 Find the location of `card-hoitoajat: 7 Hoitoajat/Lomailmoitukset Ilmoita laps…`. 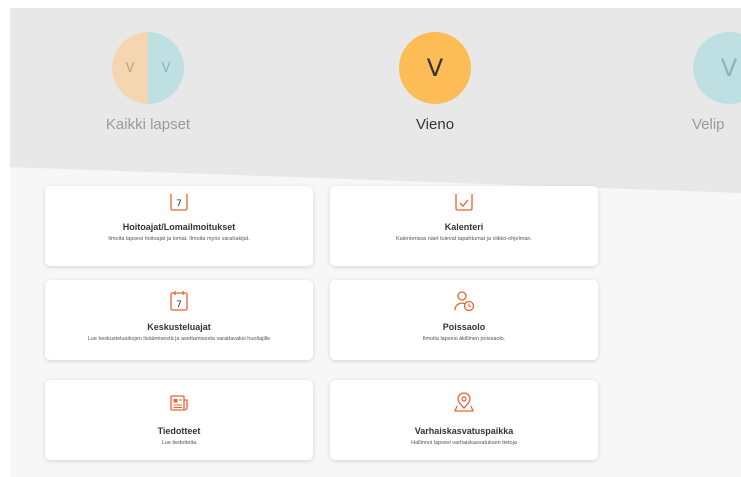

card-hoitoajat: 7 Hoitoajat/Lomailmoitukset Ilmoita laps… is located at coordinates (179, 226).